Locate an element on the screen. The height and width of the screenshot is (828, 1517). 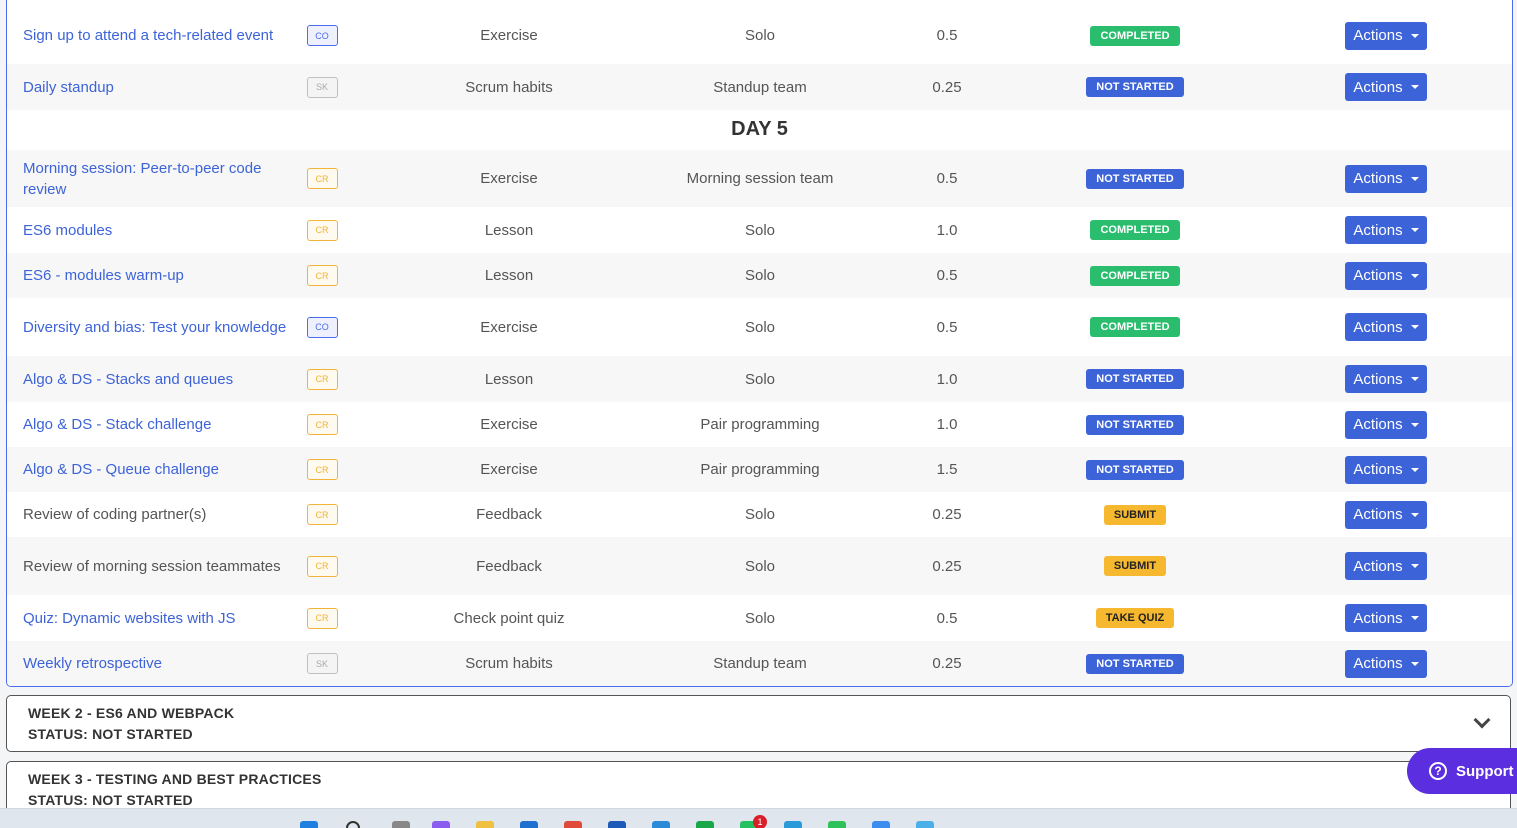
skill-tag-cell: CO is located at coordinates (322, 327).